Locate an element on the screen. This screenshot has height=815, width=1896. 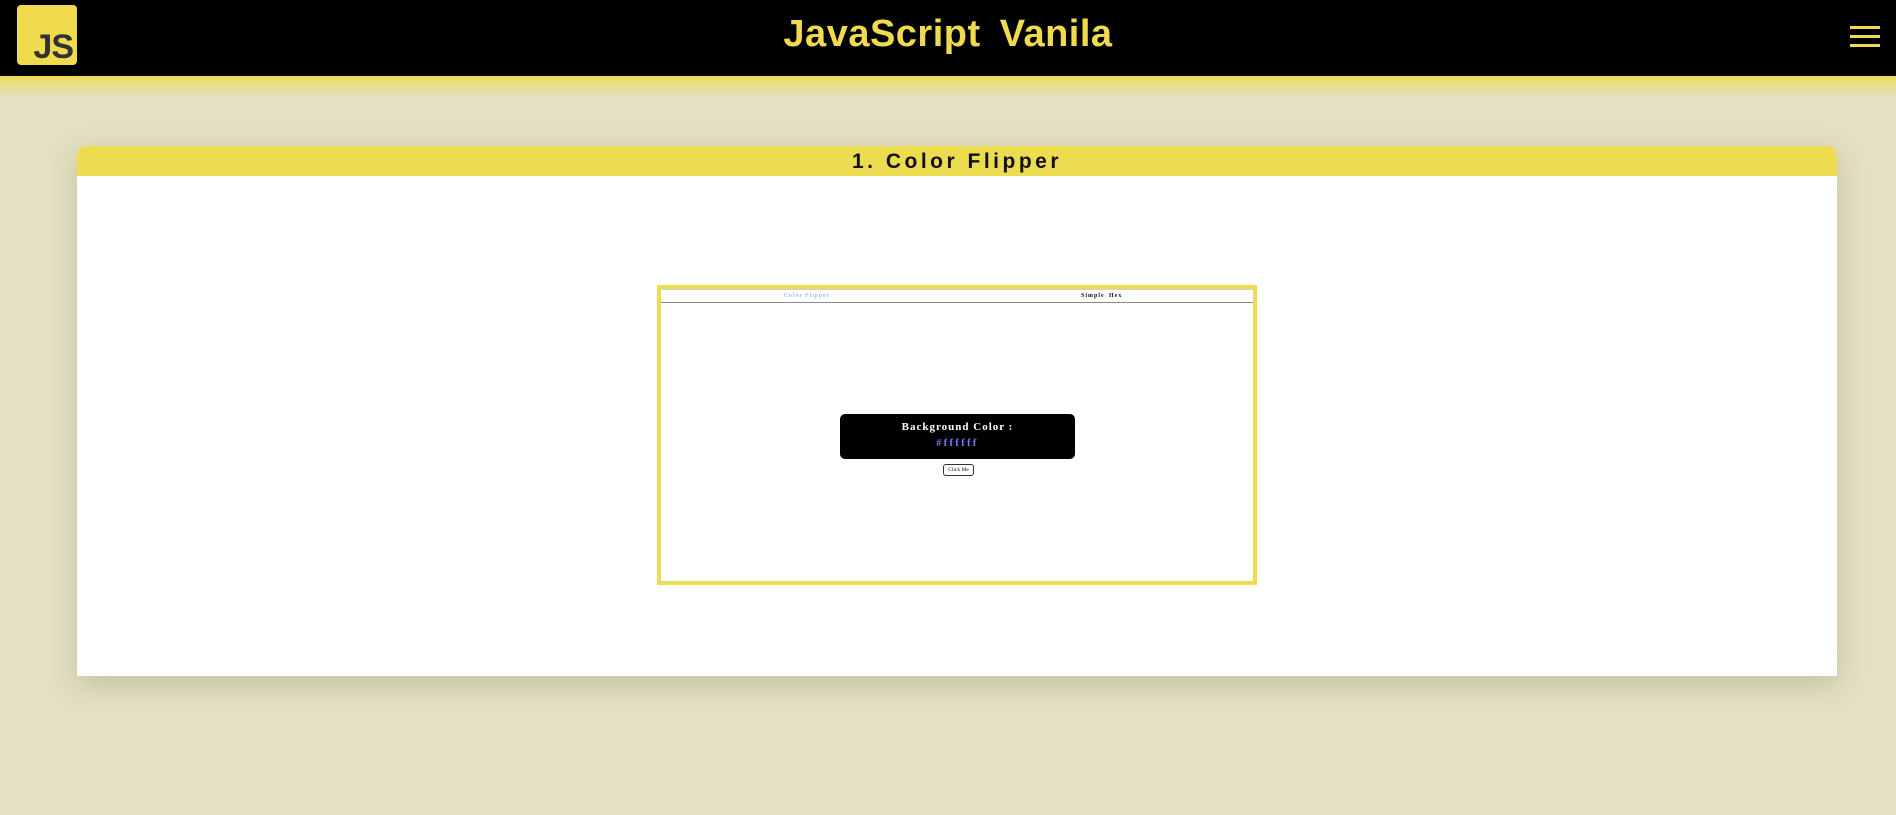
top-navbar: JS JavaScript Vanila is located at coordinates (948, 38).